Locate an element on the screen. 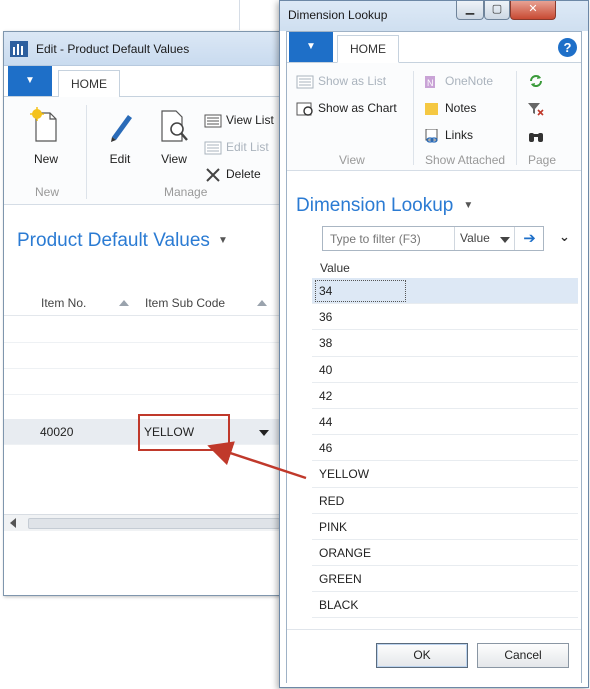  refresh-icon is located at coordinates (536, 80).